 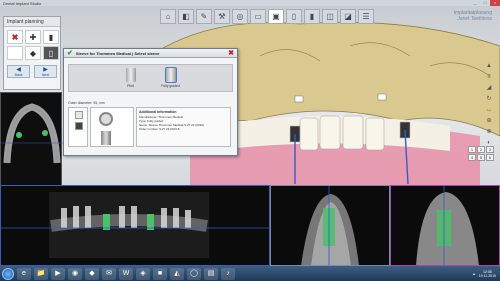 What do you see at coordinates (112, 127) in the screenshot?
I see `sleeve-preview` at bounding box center [112, 127].